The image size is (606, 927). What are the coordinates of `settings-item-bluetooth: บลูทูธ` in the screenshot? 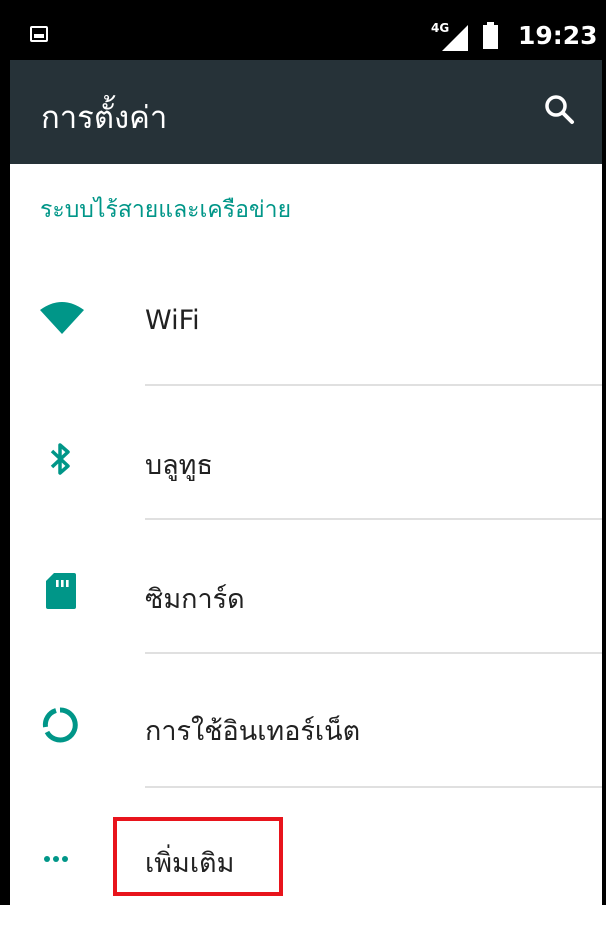 It's located at (306, 458).